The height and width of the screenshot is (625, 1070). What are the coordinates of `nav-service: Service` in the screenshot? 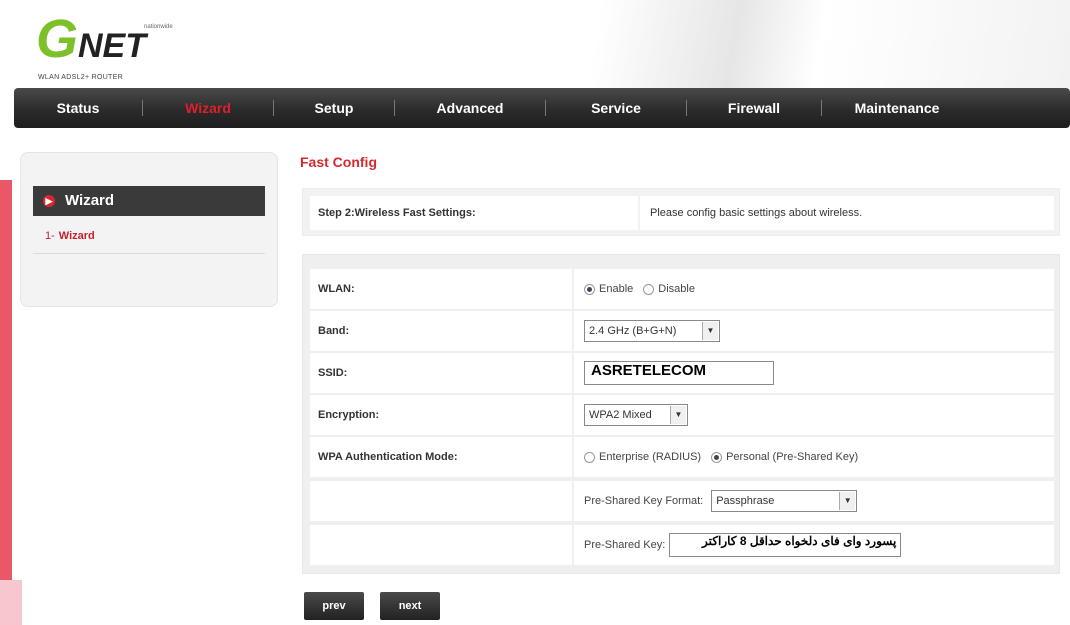 It's located at (616, 108).